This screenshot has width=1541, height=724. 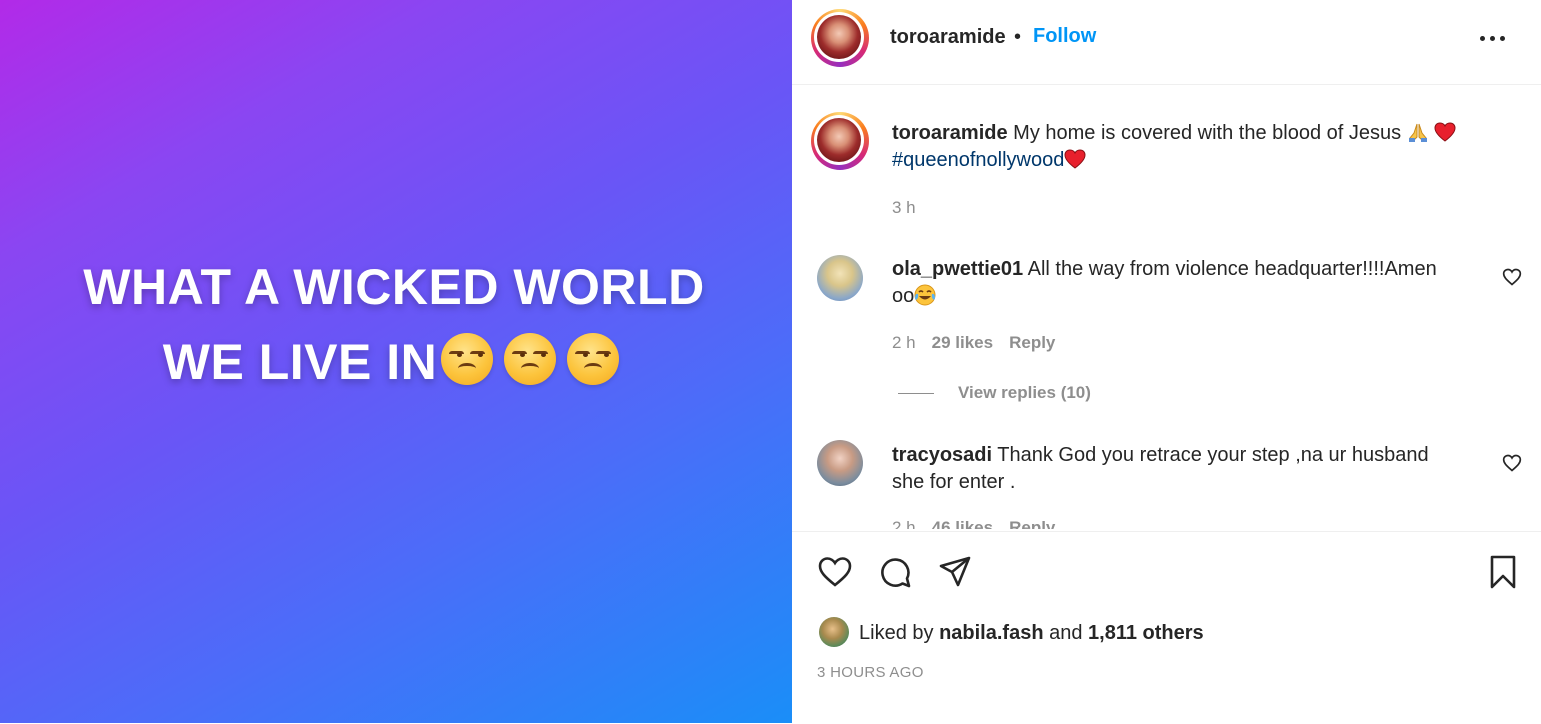 I want to click on liked-by-summary: Liked by nabila.fash and 1,811 others, so click(x=1031, y=633).